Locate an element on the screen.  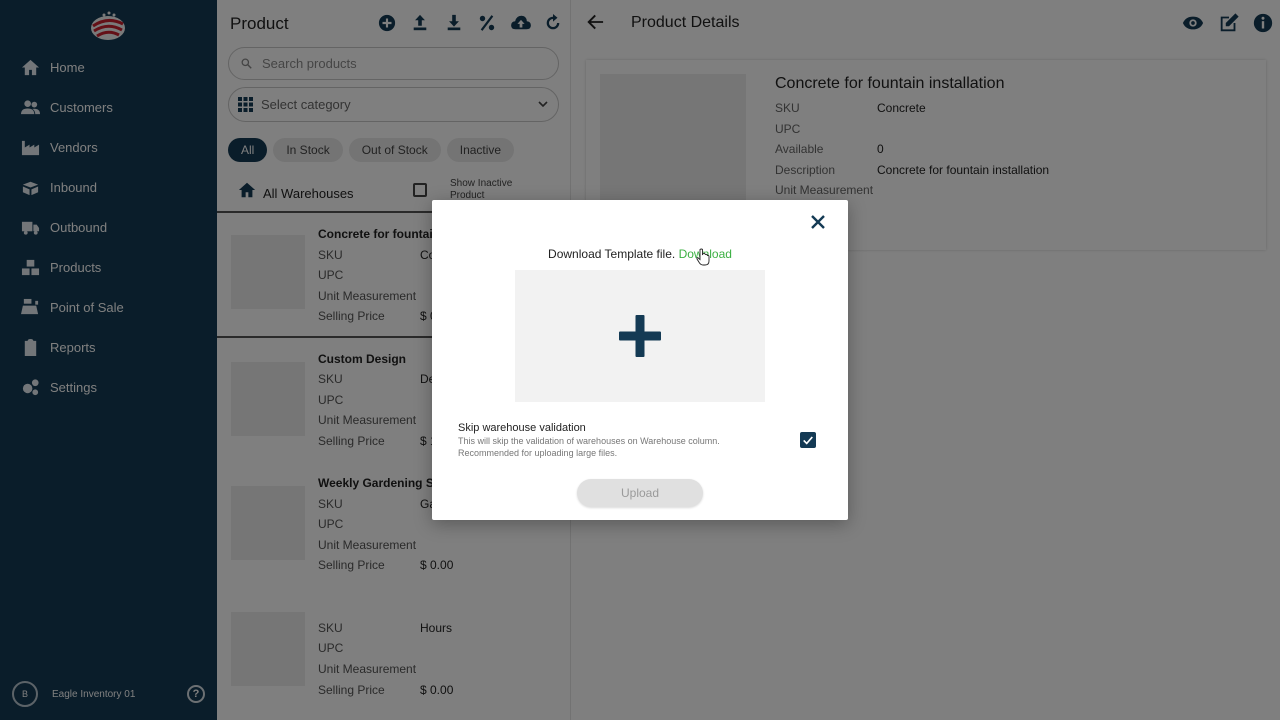
upload-button: Upload is located at coordinates (640, 493).